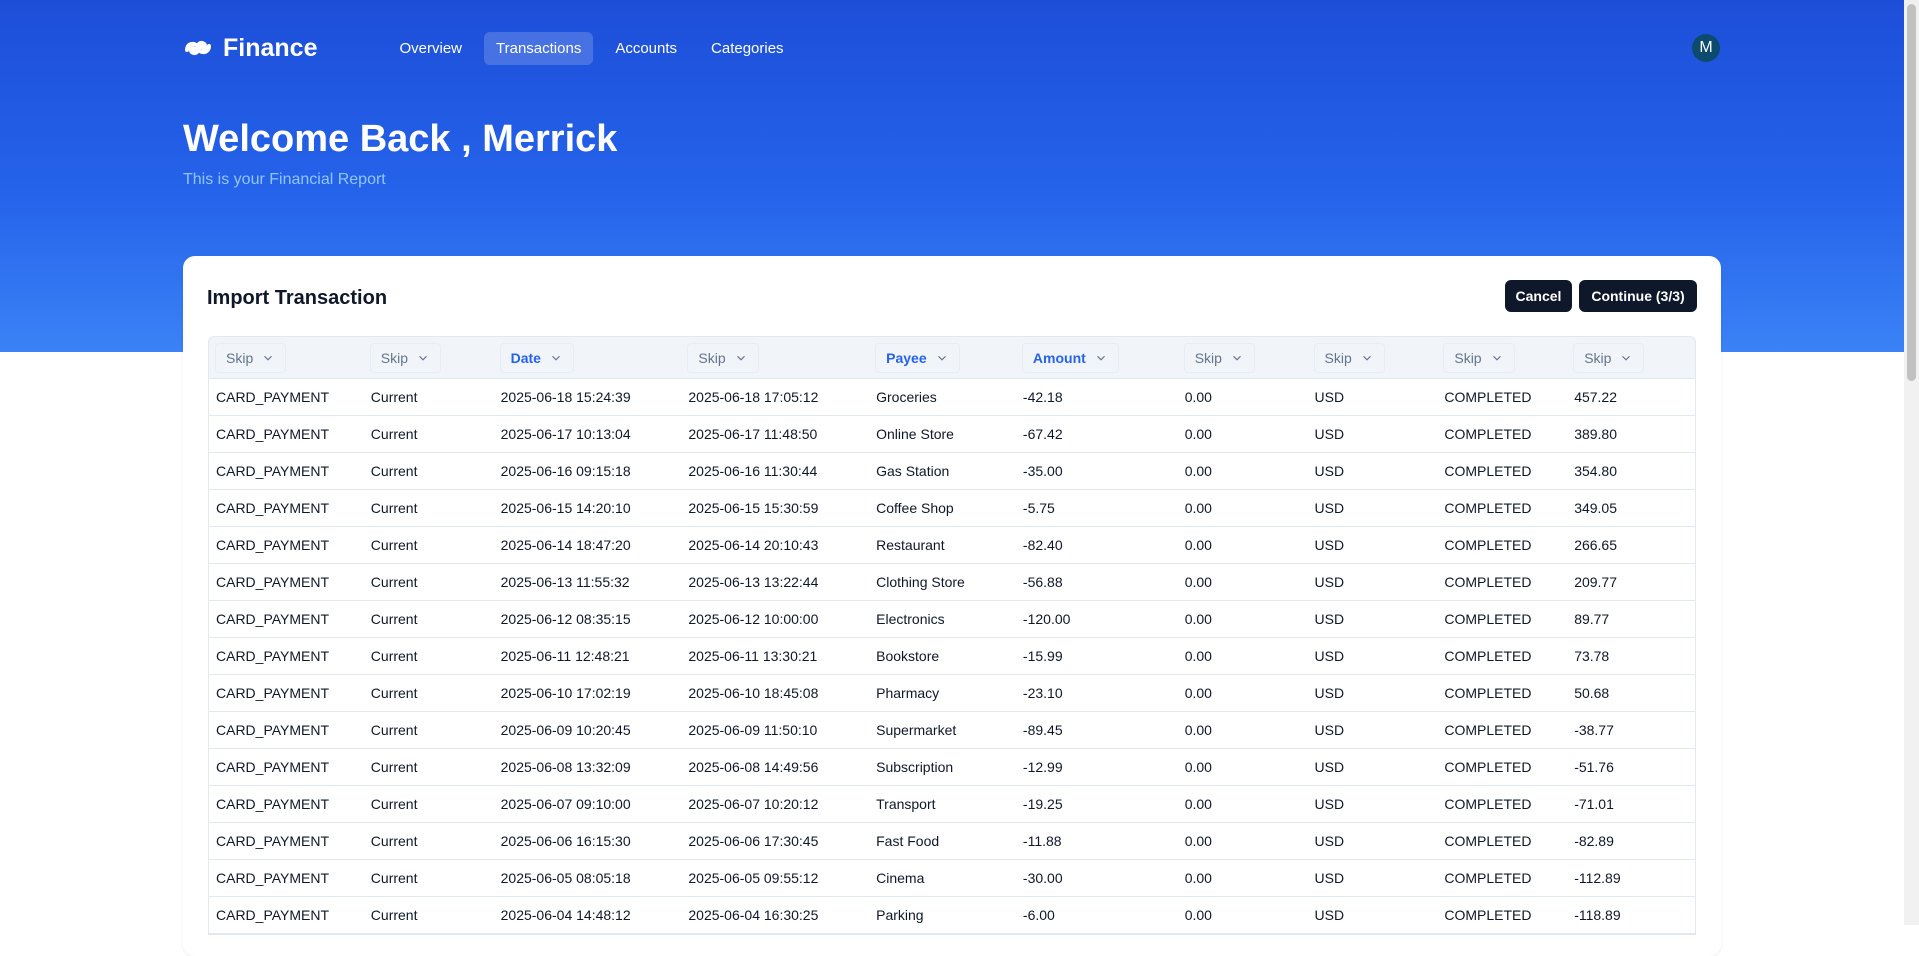 The height and width of the screenshot is (956, 1919). I want to click on table-cell: -82.40, so click(1042, 545).